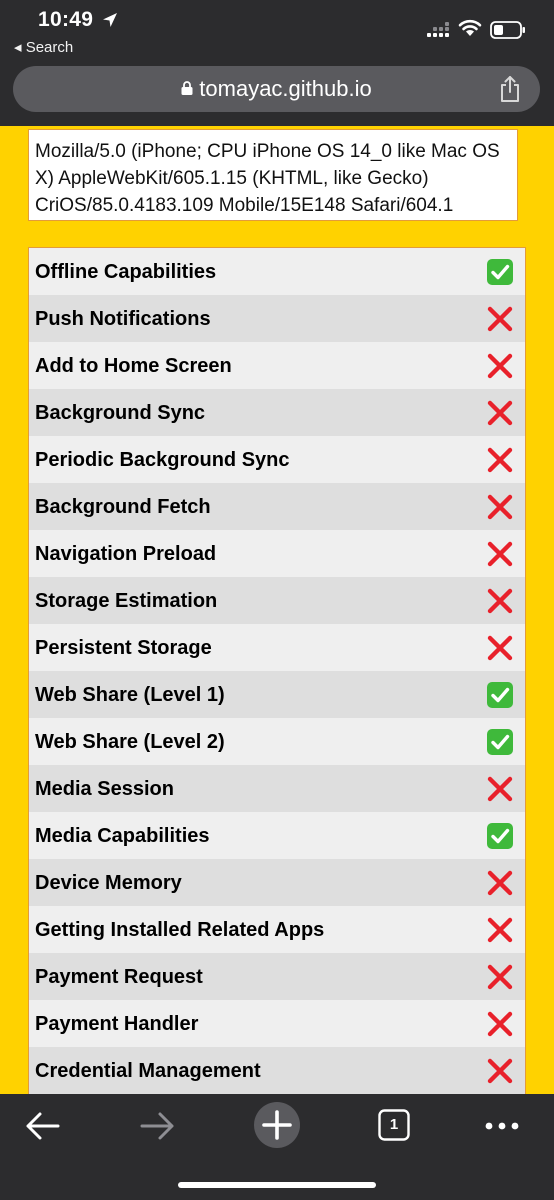 The width and height of the screenshot is (554, 1200). Describe the element at coordinates (148, 1071) in the screenshot. I see `feature-label: Credential Management` at that location.